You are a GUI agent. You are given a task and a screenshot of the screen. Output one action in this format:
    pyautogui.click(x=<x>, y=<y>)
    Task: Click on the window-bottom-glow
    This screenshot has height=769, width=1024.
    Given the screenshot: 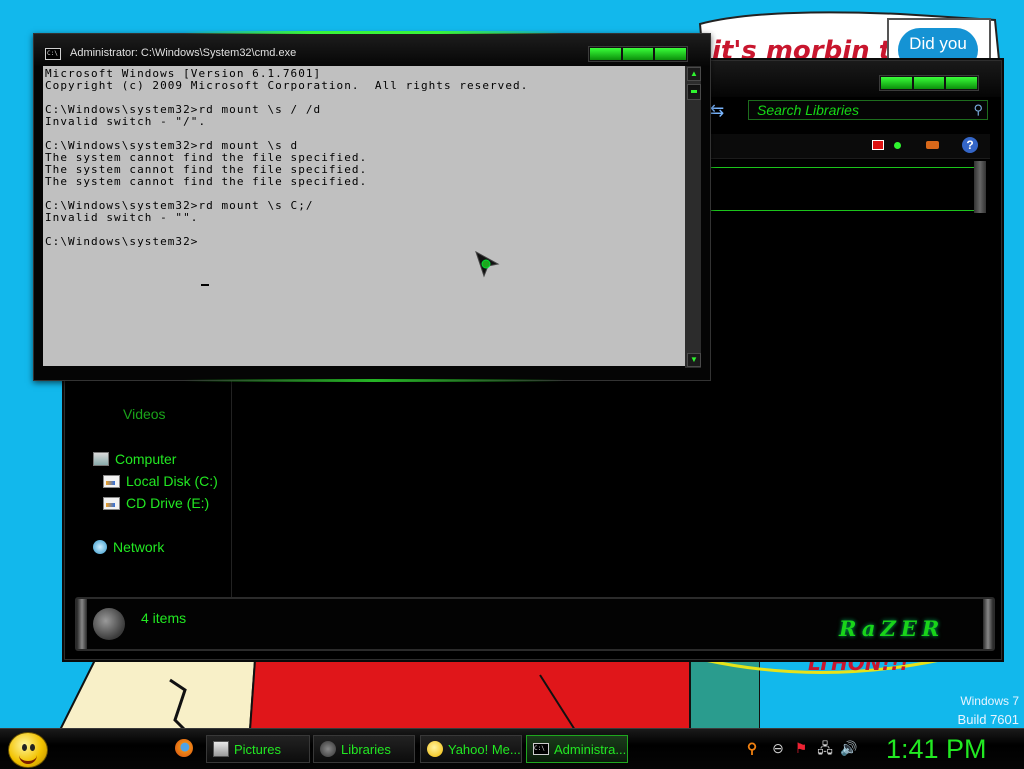 What is the action you would take?
    pyautogui.click(x=374, y=380)
    